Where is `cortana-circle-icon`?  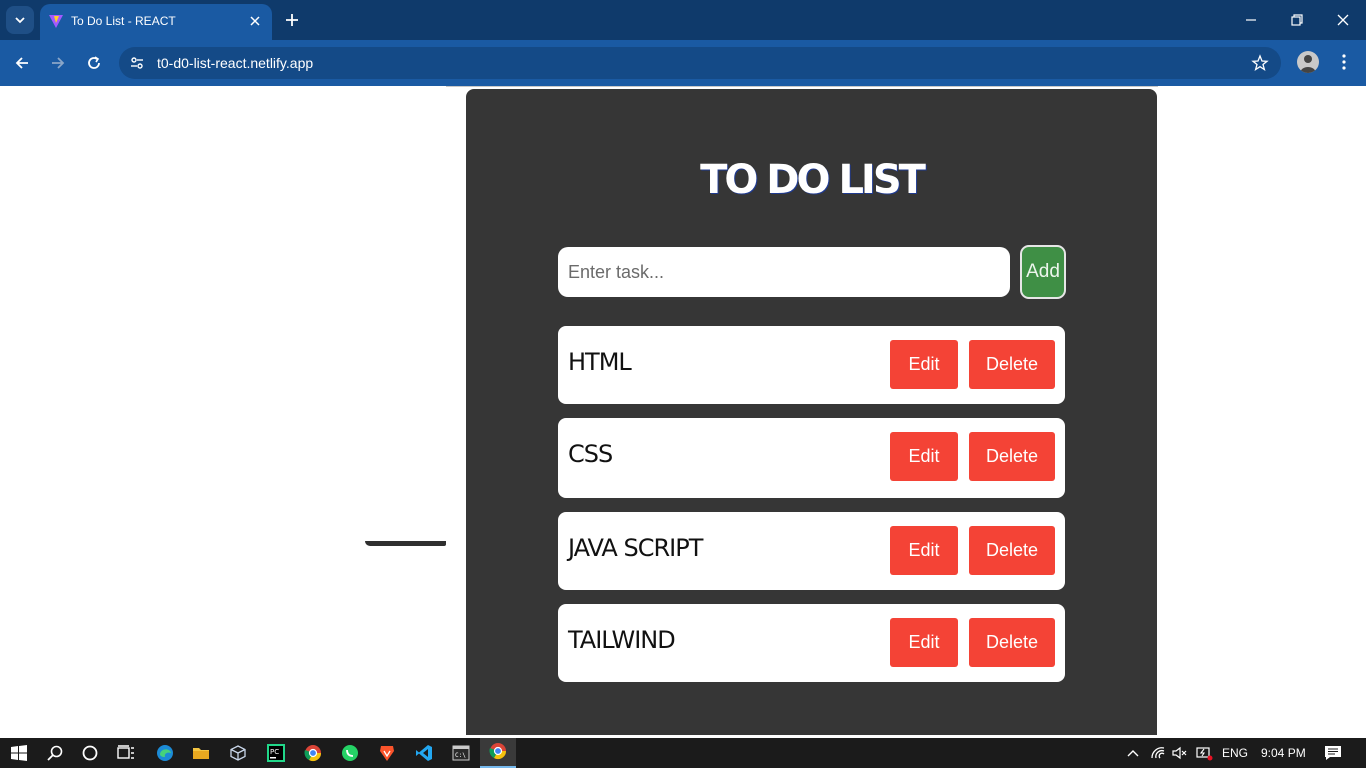 cortana-circle-icon is located at coordinates (90, 753).